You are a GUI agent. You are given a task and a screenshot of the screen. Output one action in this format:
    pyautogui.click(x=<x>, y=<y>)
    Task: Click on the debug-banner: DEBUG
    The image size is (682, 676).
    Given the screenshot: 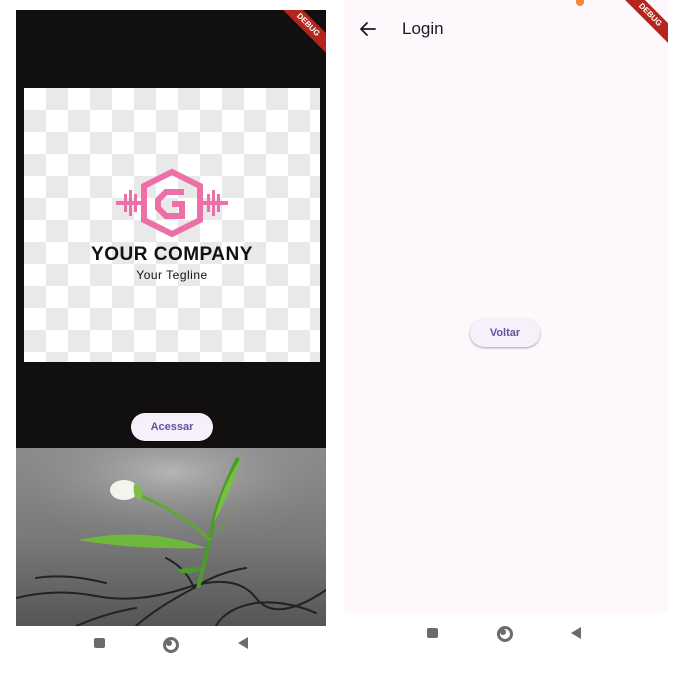 What is the action you would take?
    pyautogui.click(x=300, y=34)
    